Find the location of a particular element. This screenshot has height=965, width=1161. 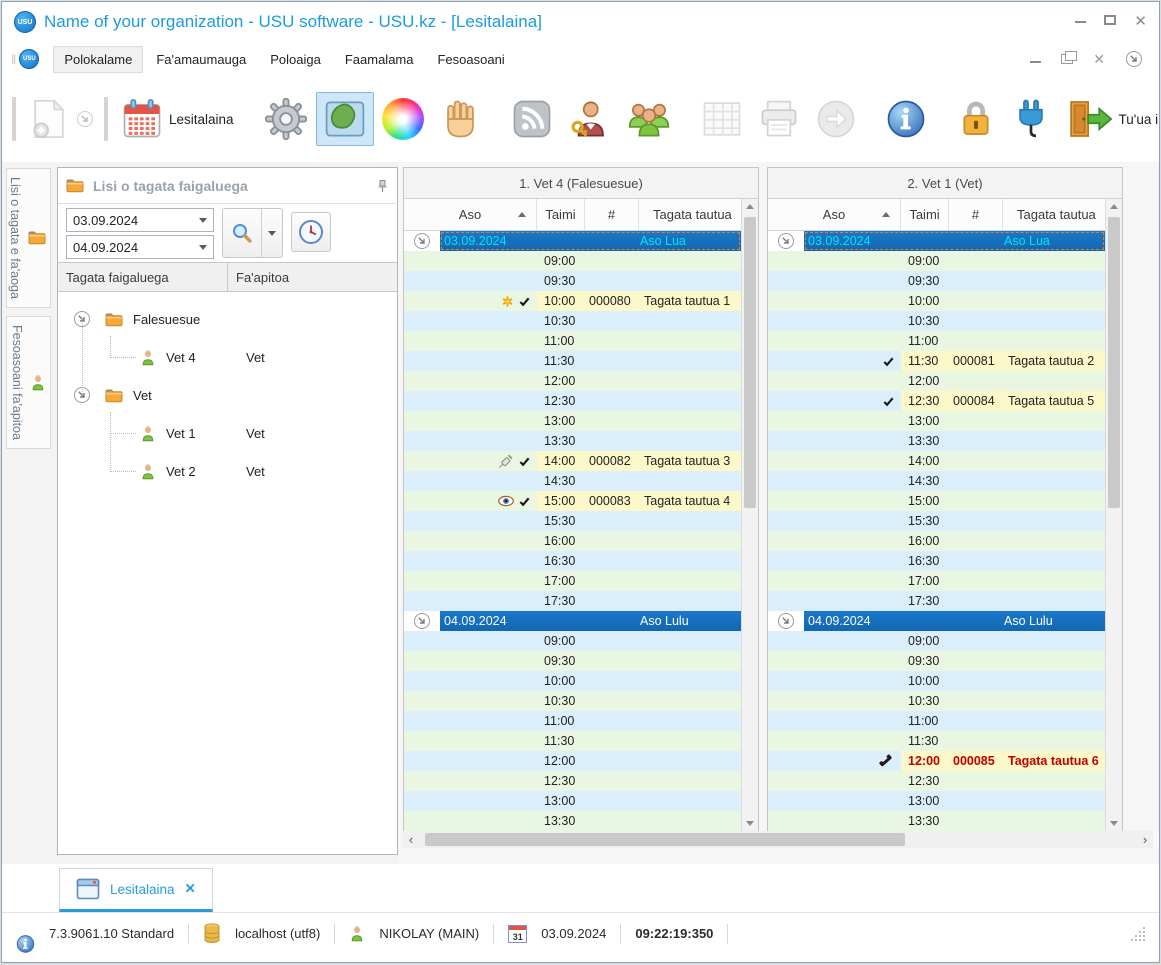

tab-lesitalaina: Lesitalaina ✕ is located at coordinates (136, 890).